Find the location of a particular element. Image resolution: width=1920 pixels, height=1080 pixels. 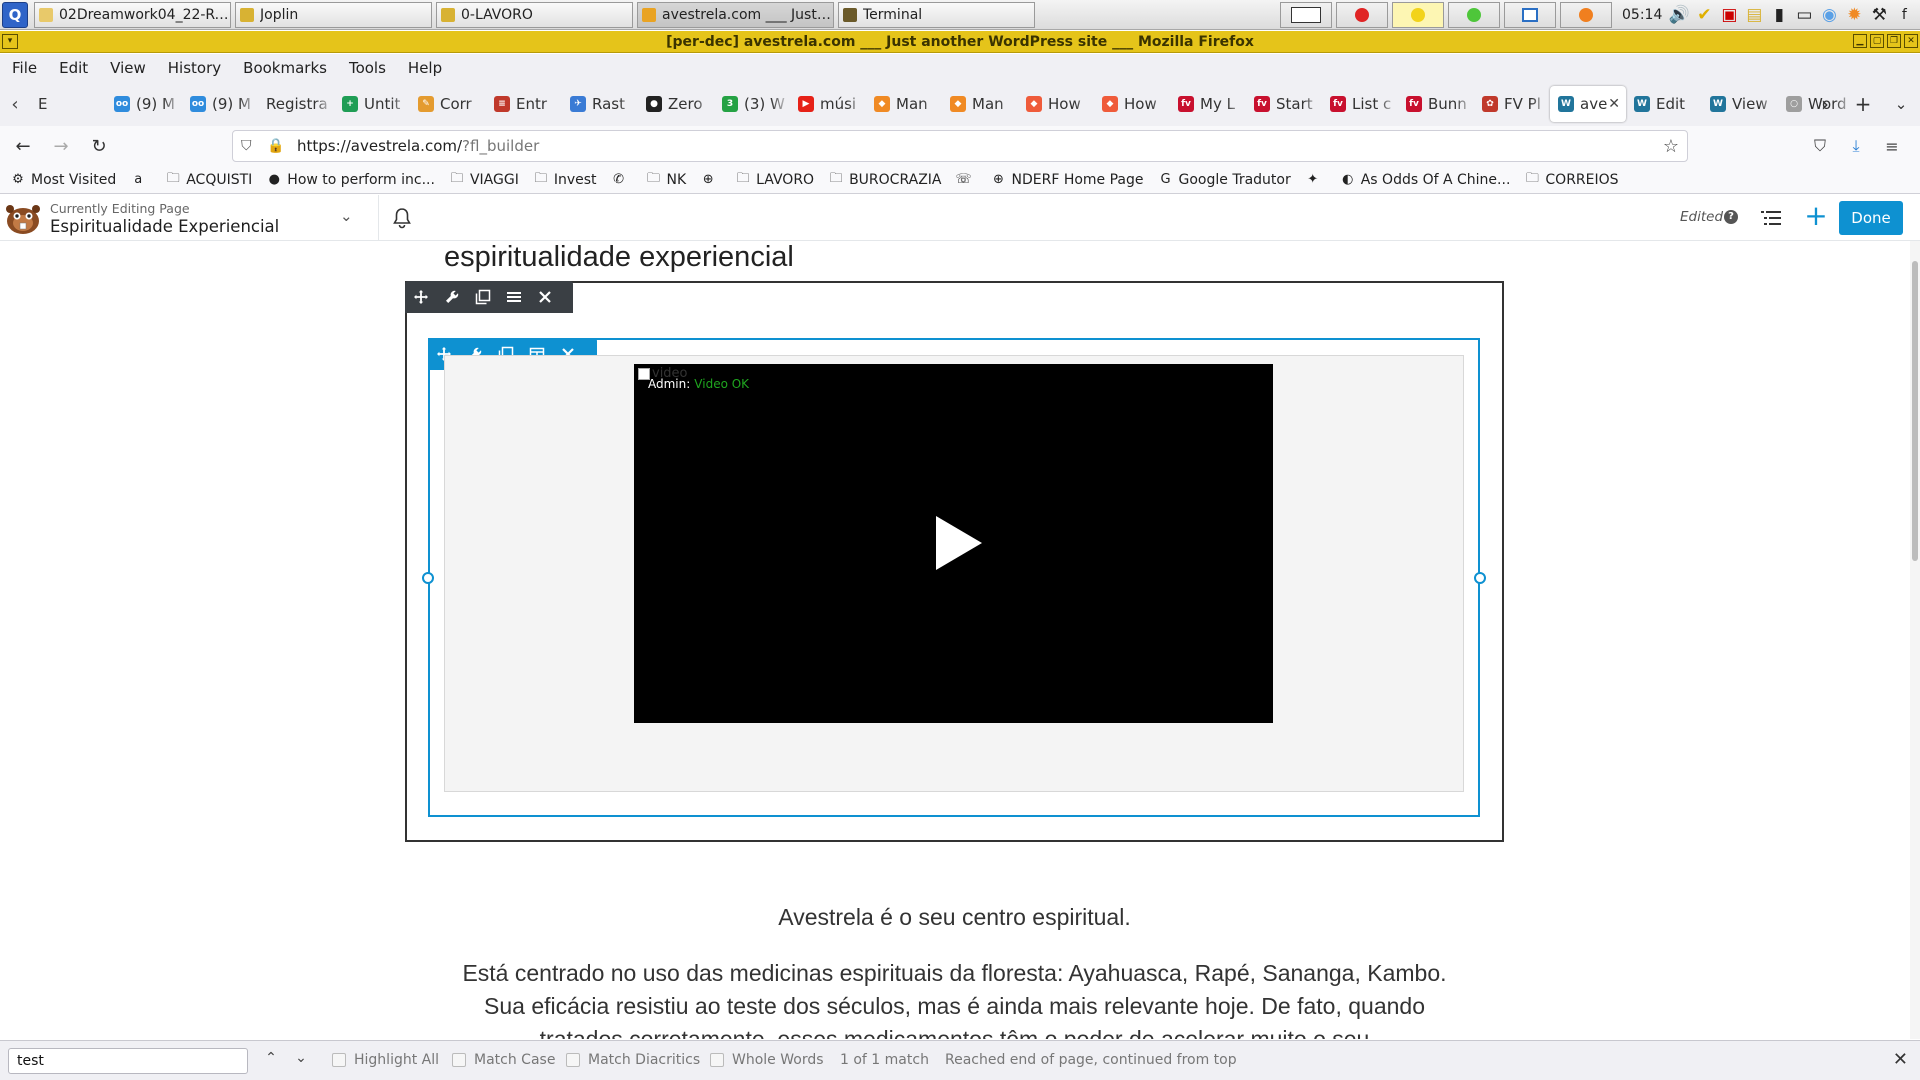

video-player: video Admin: Video OK is located at coordinates (953, 543).